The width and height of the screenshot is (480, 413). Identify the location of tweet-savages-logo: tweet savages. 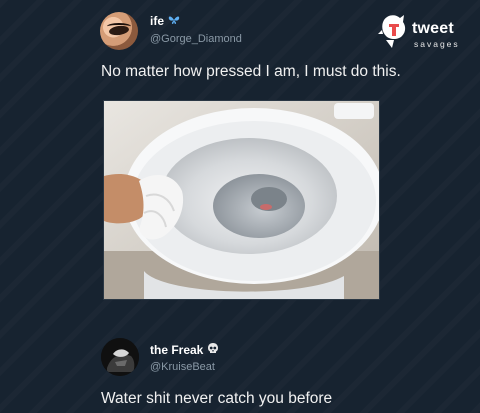
(423, 32).